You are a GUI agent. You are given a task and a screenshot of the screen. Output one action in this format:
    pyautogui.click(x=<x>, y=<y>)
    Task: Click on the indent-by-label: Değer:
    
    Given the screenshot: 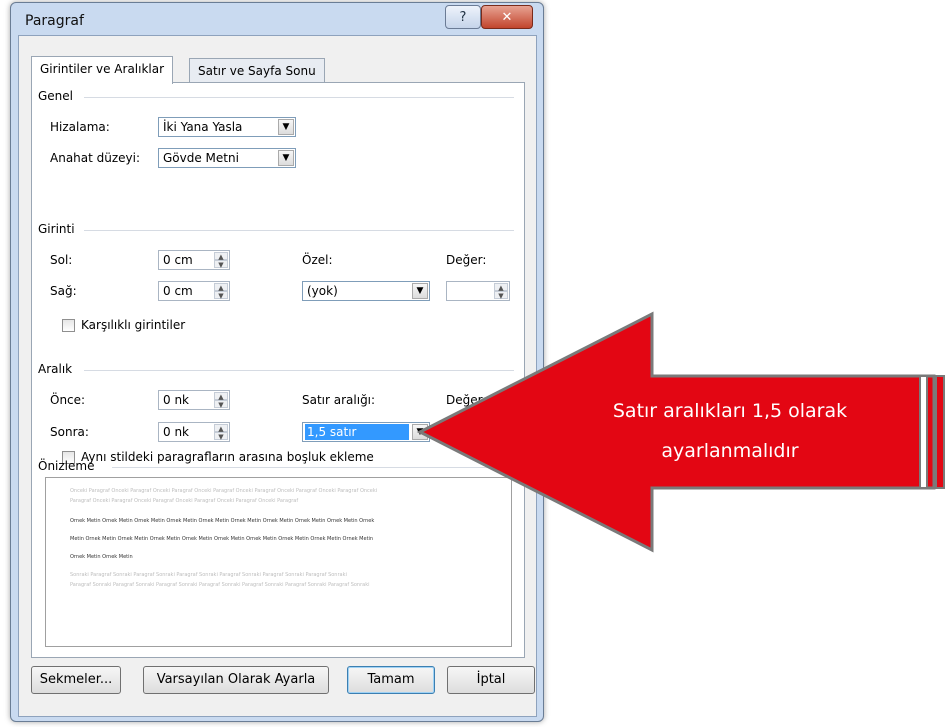 What is the action you would take?
    pyautogui.click(x=466, y=260)
    